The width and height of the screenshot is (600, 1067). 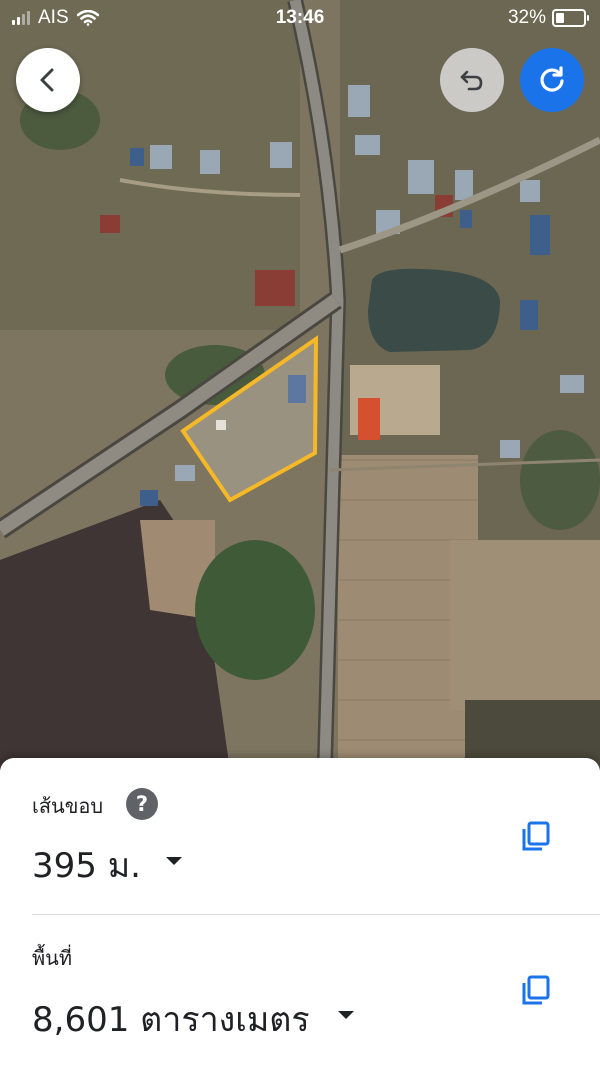 I want to click on area-value: 8,601 ตารางเมตร, so click(x=171, y=1020).